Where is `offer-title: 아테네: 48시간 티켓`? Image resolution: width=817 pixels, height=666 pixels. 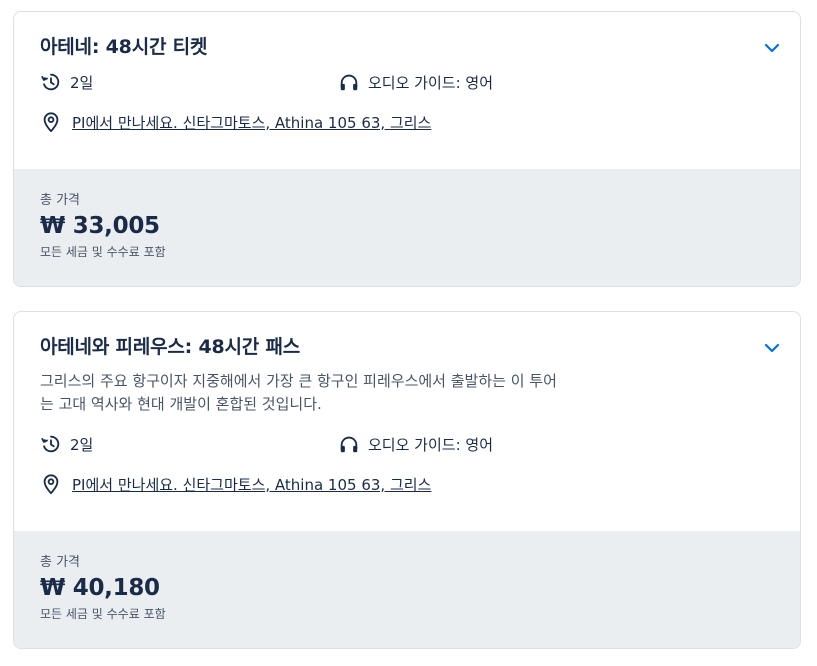 offer-title: 아테네: 48시간 티켓 is located at coordinates (124, 47).